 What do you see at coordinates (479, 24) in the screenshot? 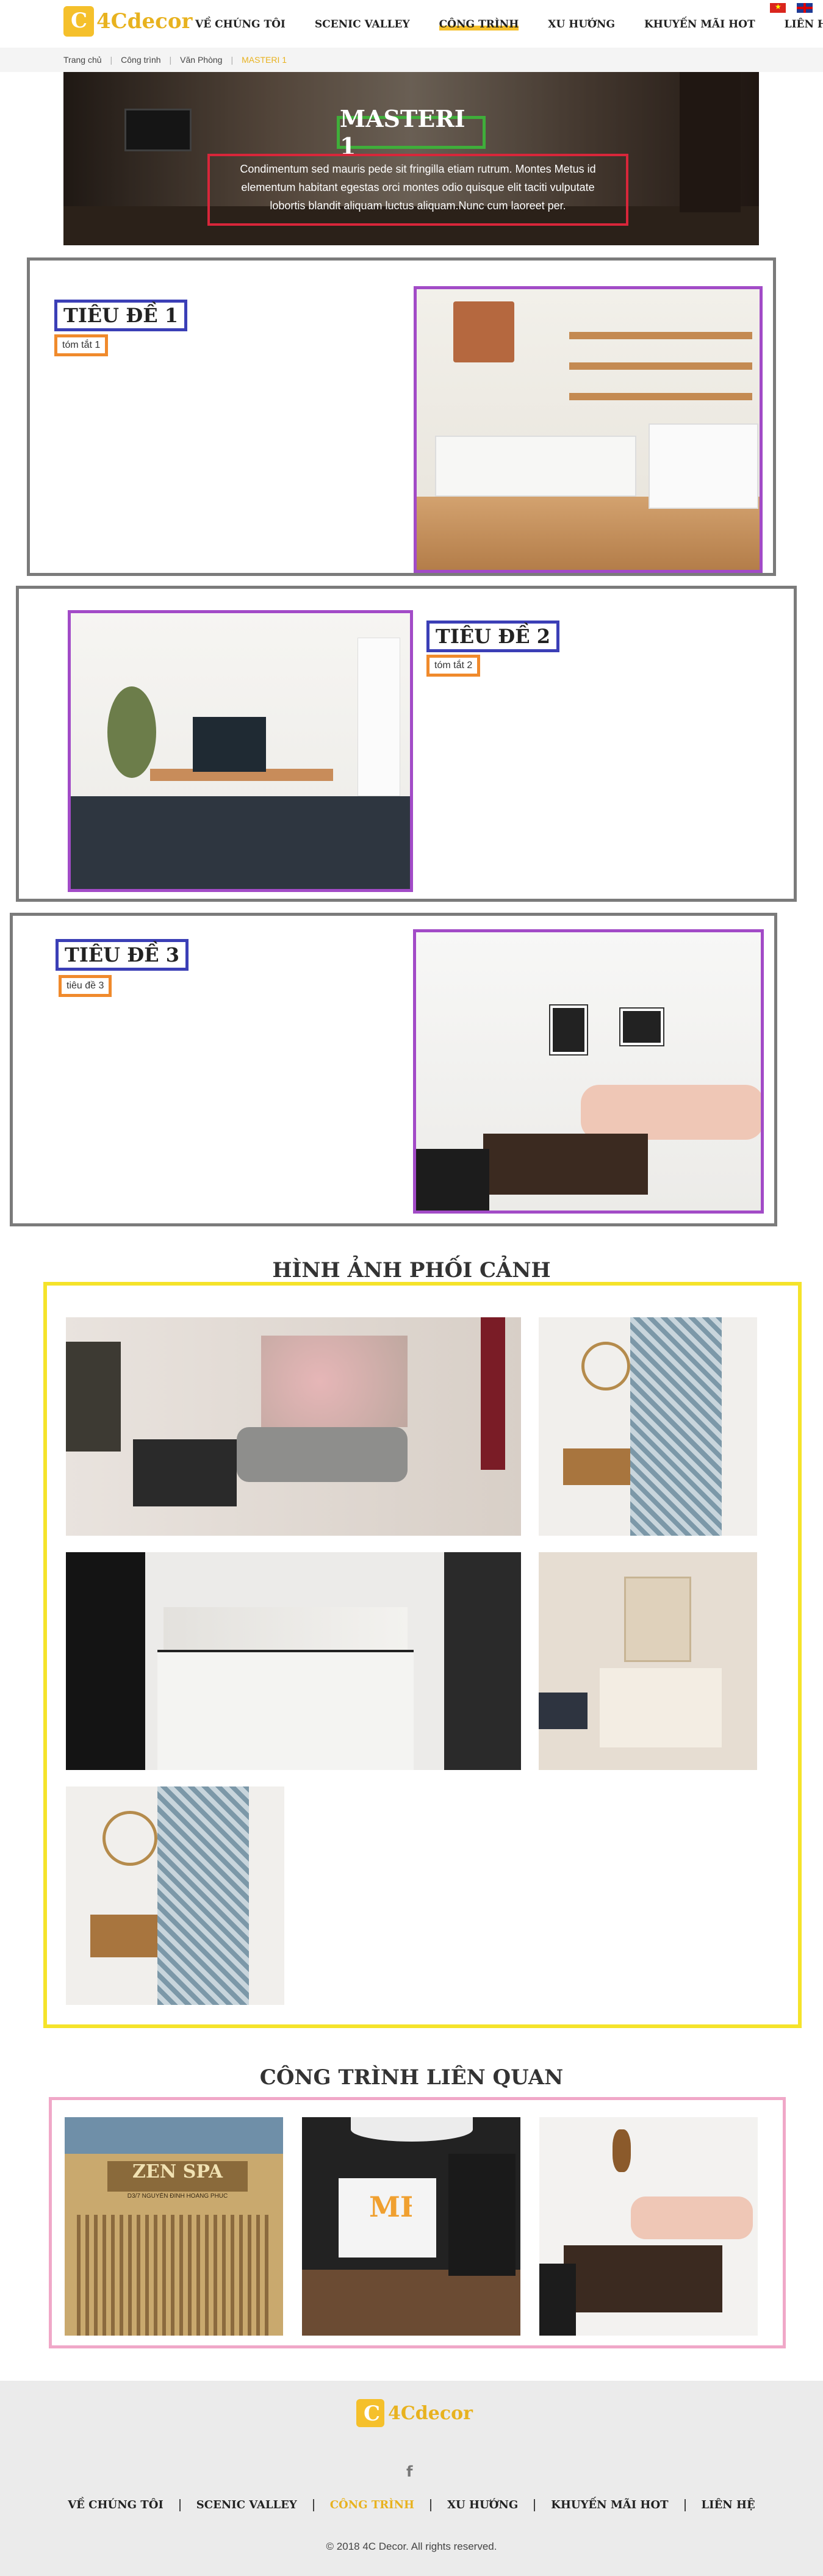
I see `nav-projects: CÔNG TRÌNH` at bounding box center [479, 24].